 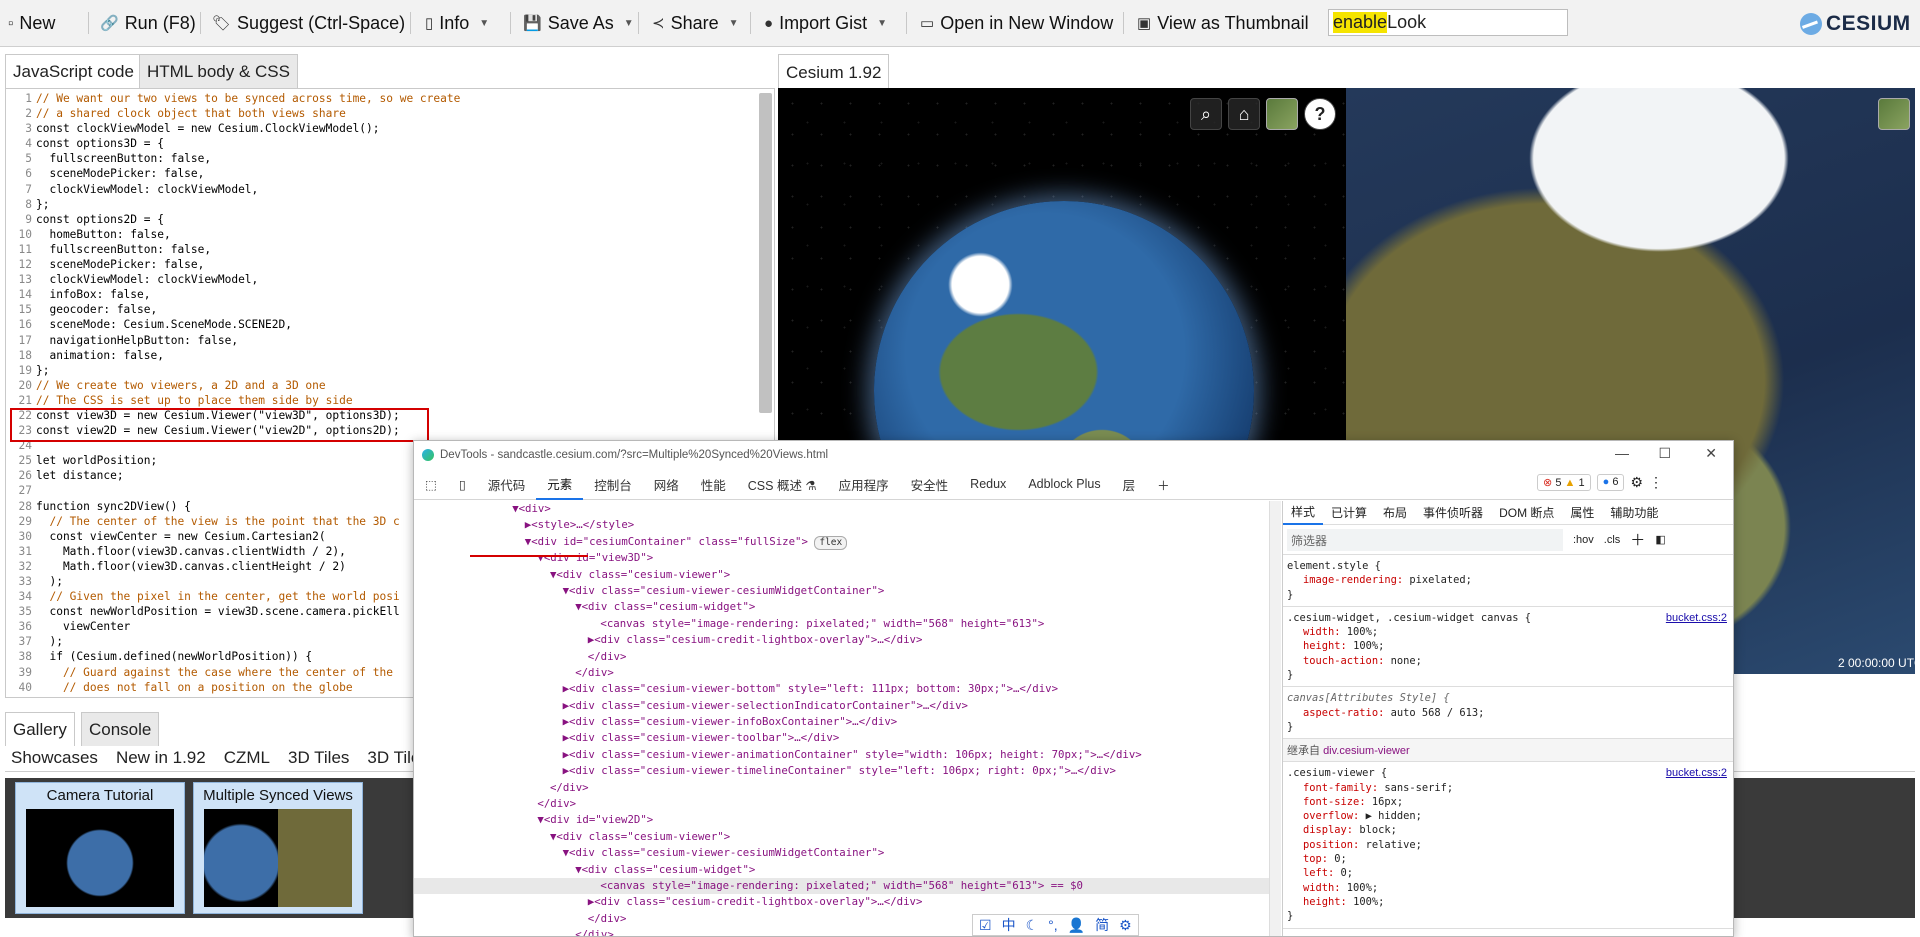 What do you see at coordinates (1509, 902) in the screenshot?
I see `style-property: height: 100%;` at bounding box center [1509, 902].